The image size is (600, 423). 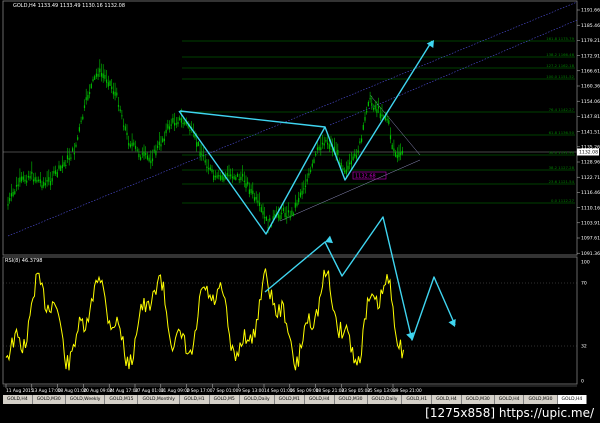 I want to click on price-axis-label: 1172.91, so click(x=590, y=56).